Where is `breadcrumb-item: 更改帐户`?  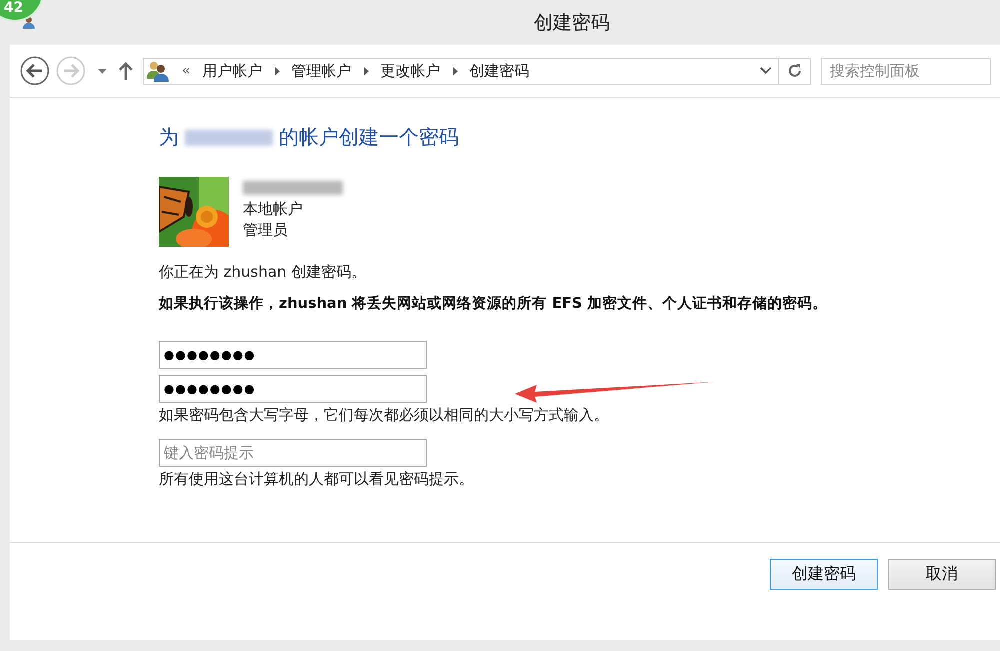
breadcrumb-item: 更改帐户 is located at coordinates (410, 71).